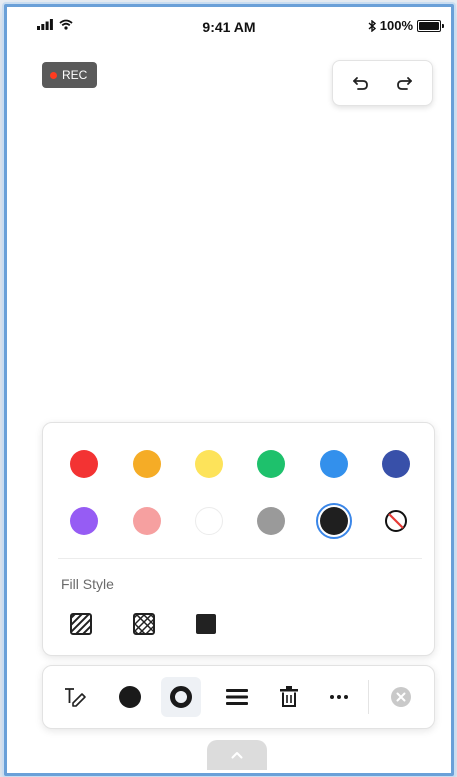 This screenshot has height=777, width=457. I want to click on crosshatch-fill-icon, so click(144, 624).